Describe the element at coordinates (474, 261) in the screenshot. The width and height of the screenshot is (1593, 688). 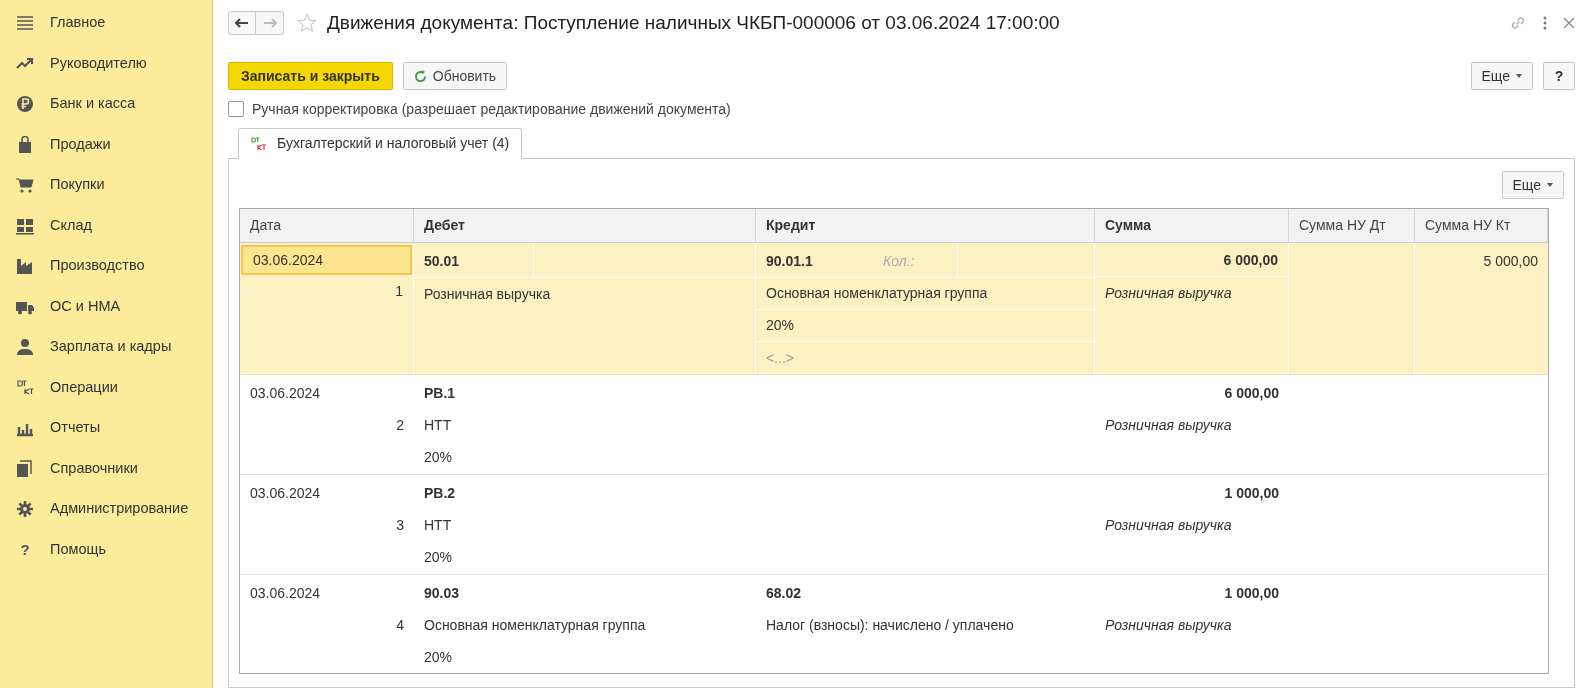
I see `account-cell: 50.01` at that location.